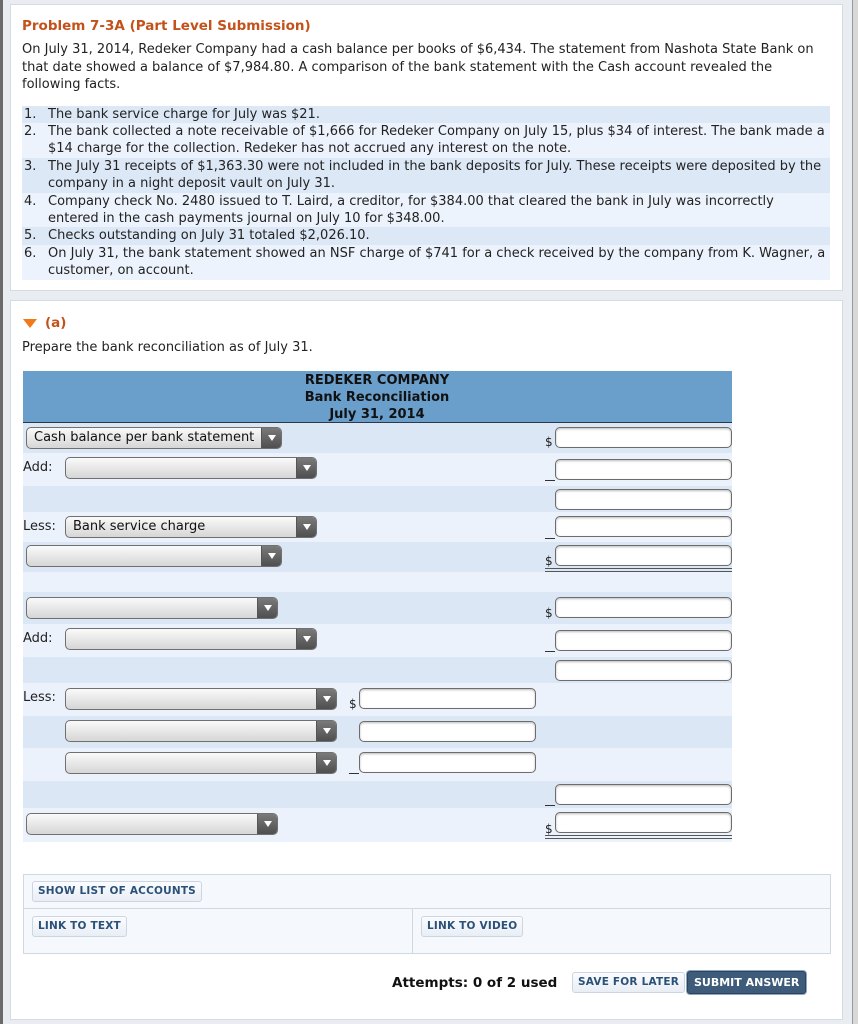 The height and width of the screenshot is (1024, 858). Describe the element at coordinates (30, 236) in the screenshot. I see `fact-number: 5.` at that location.